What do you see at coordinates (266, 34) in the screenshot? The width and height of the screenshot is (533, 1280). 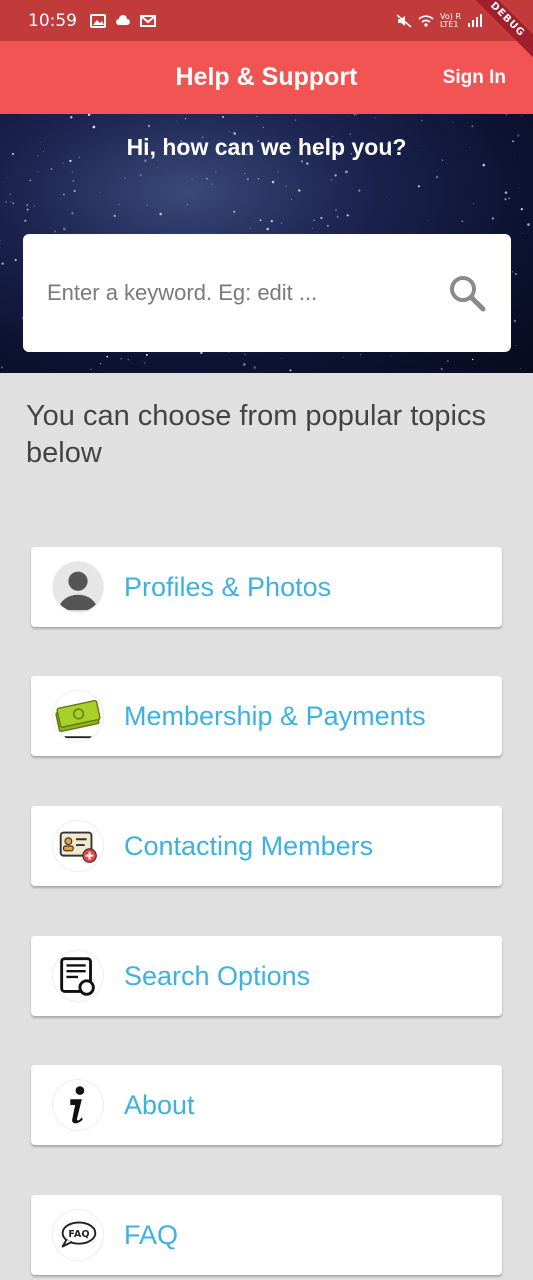 I see `status-bar: 10:59 Vo) R LTE1 DEBUG` at bounding box center [266, 34].